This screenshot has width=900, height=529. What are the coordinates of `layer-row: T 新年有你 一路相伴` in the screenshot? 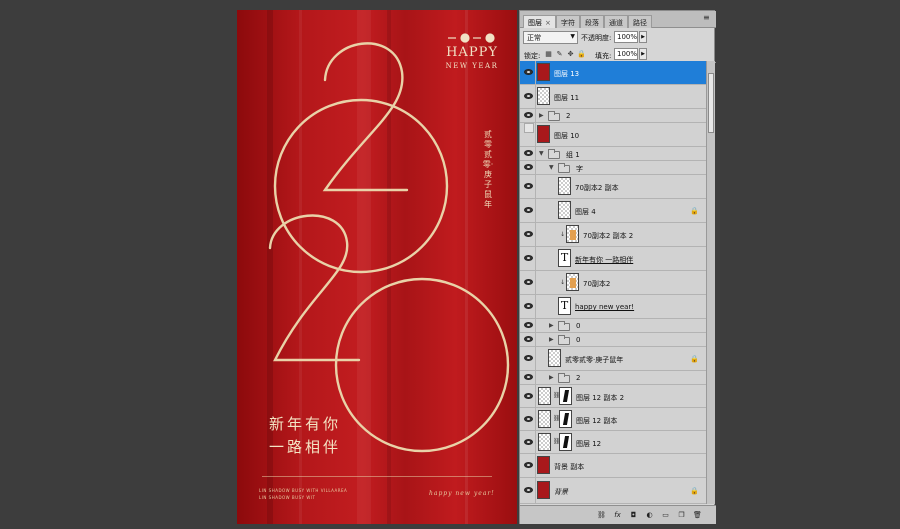 It's located at (613, 259).